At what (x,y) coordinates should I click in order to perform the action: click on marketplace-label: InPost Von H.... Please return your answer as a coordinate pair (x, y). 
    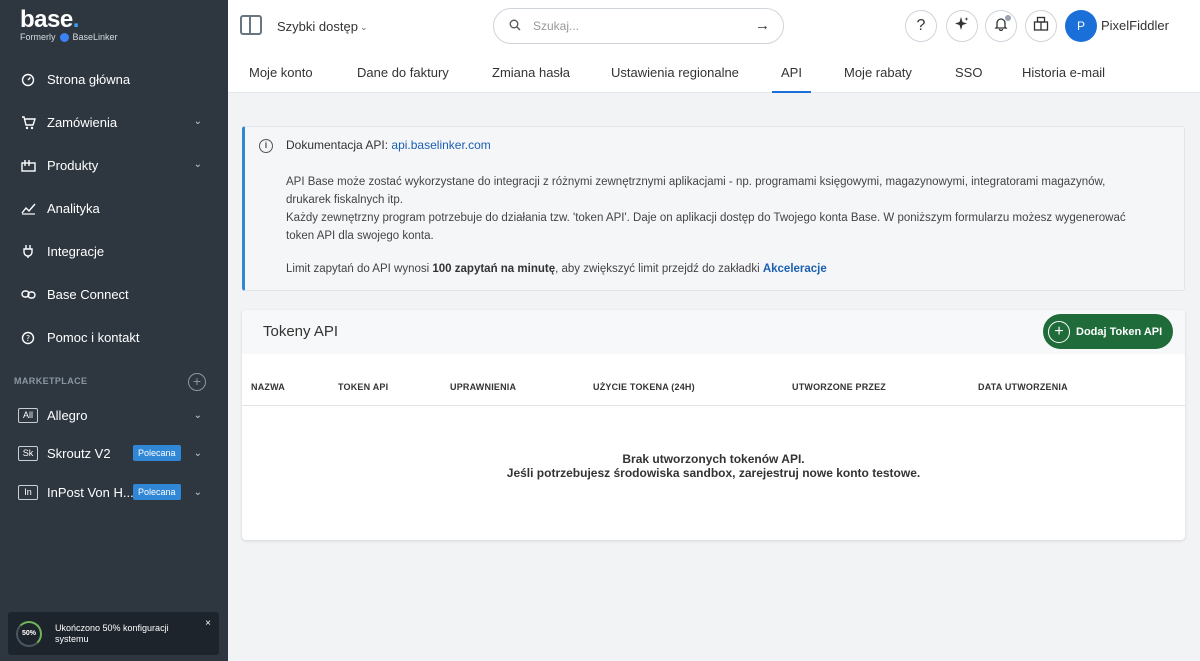
    Looking at the image, I should click on (90, 492).